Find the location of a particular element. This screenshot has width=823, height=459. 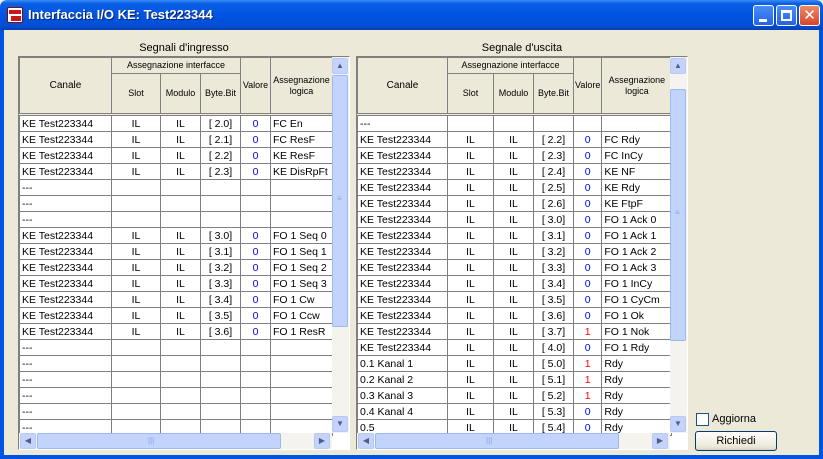

input-horizontal-scrollbar: ◀ ||| ▶ is located at coordinates (175, 441).